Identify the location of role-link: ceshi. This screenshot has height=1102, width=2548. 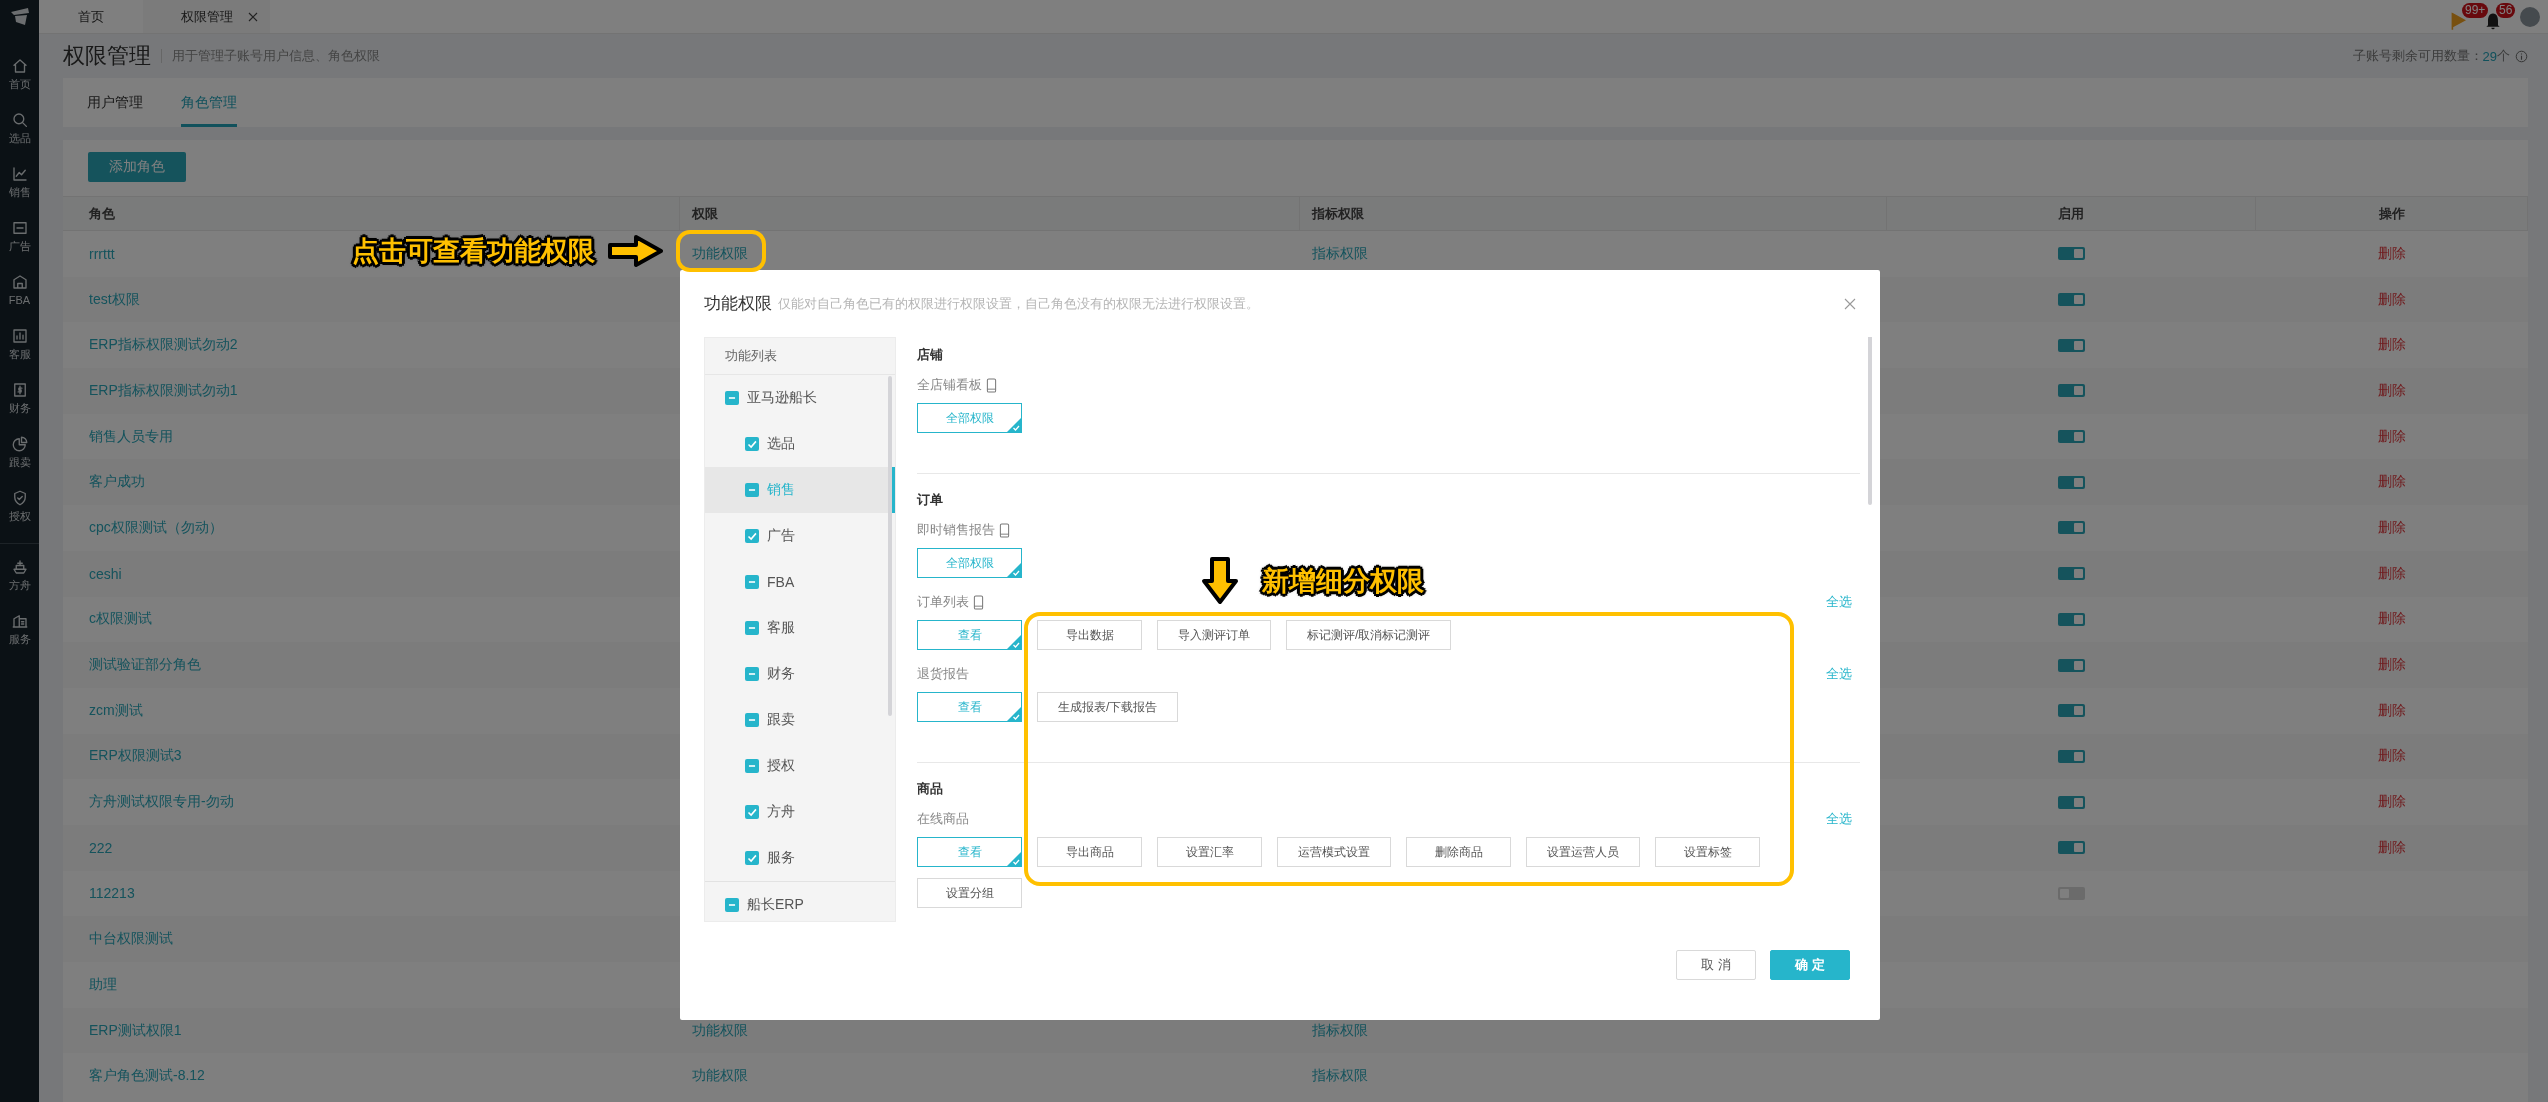
(105, 573).